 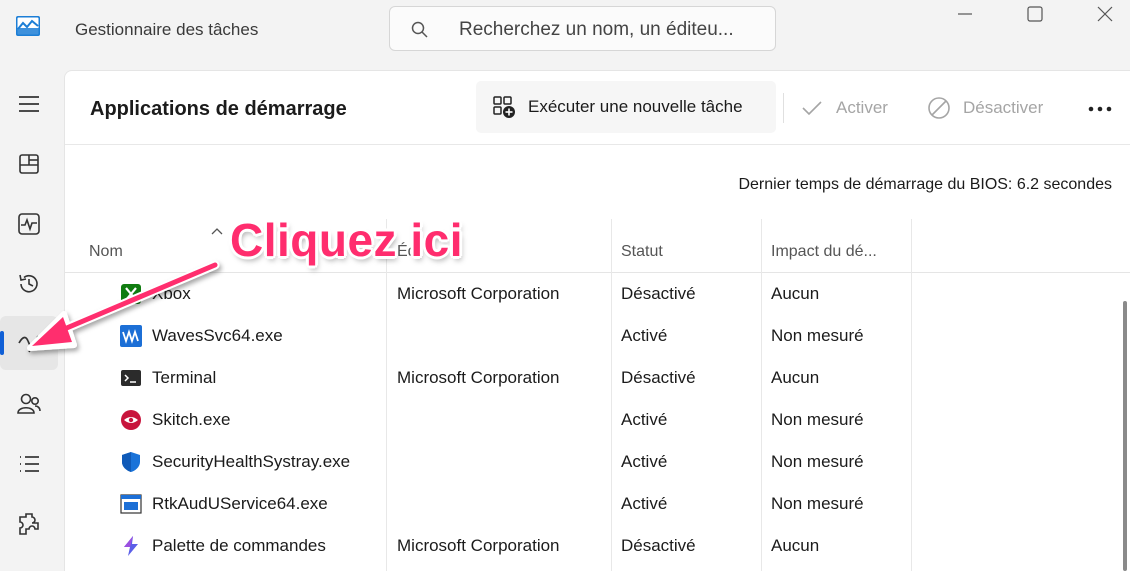 What do you see at coordinates (1105, 14) in the screenshot?
I see `close-icon` at bounding box center [1105, 14].